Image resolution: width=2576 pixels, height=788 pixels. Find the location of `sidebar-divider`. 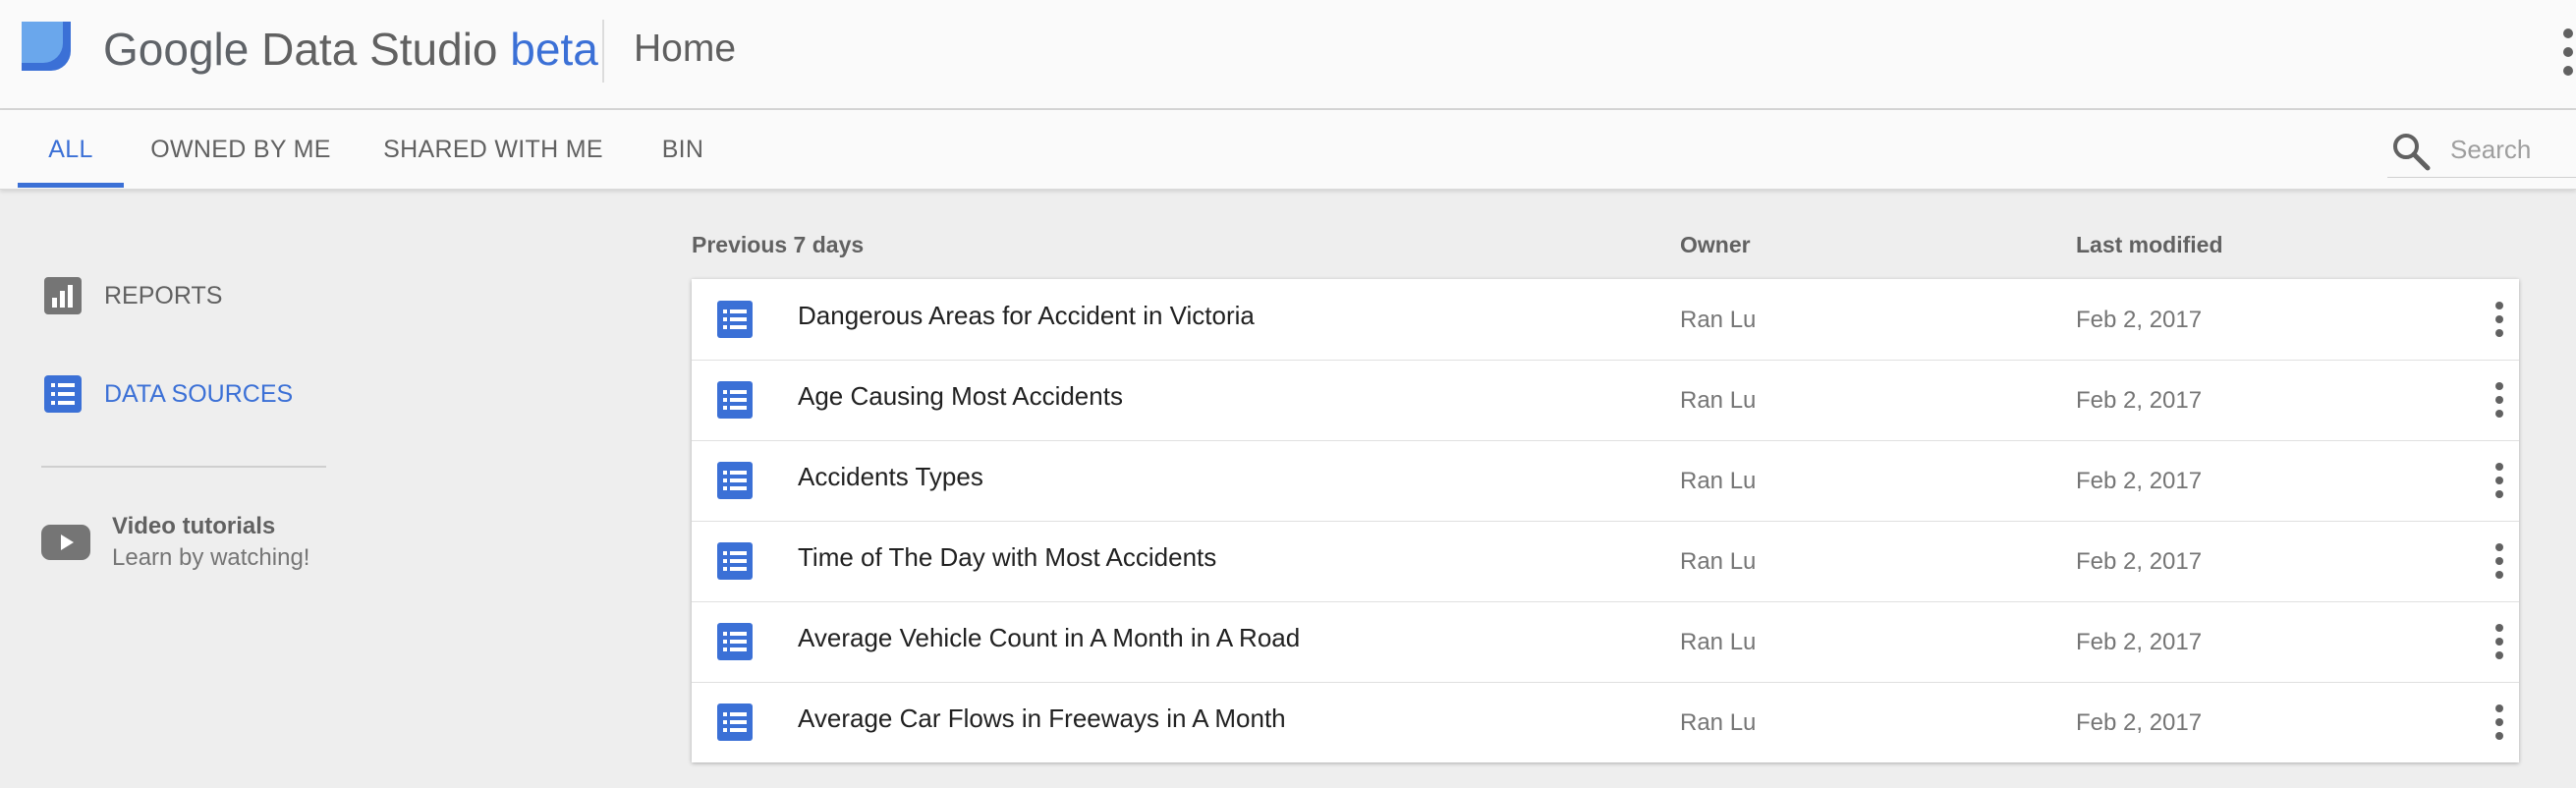

sidebar-divider is located at coordinates (183, 467).